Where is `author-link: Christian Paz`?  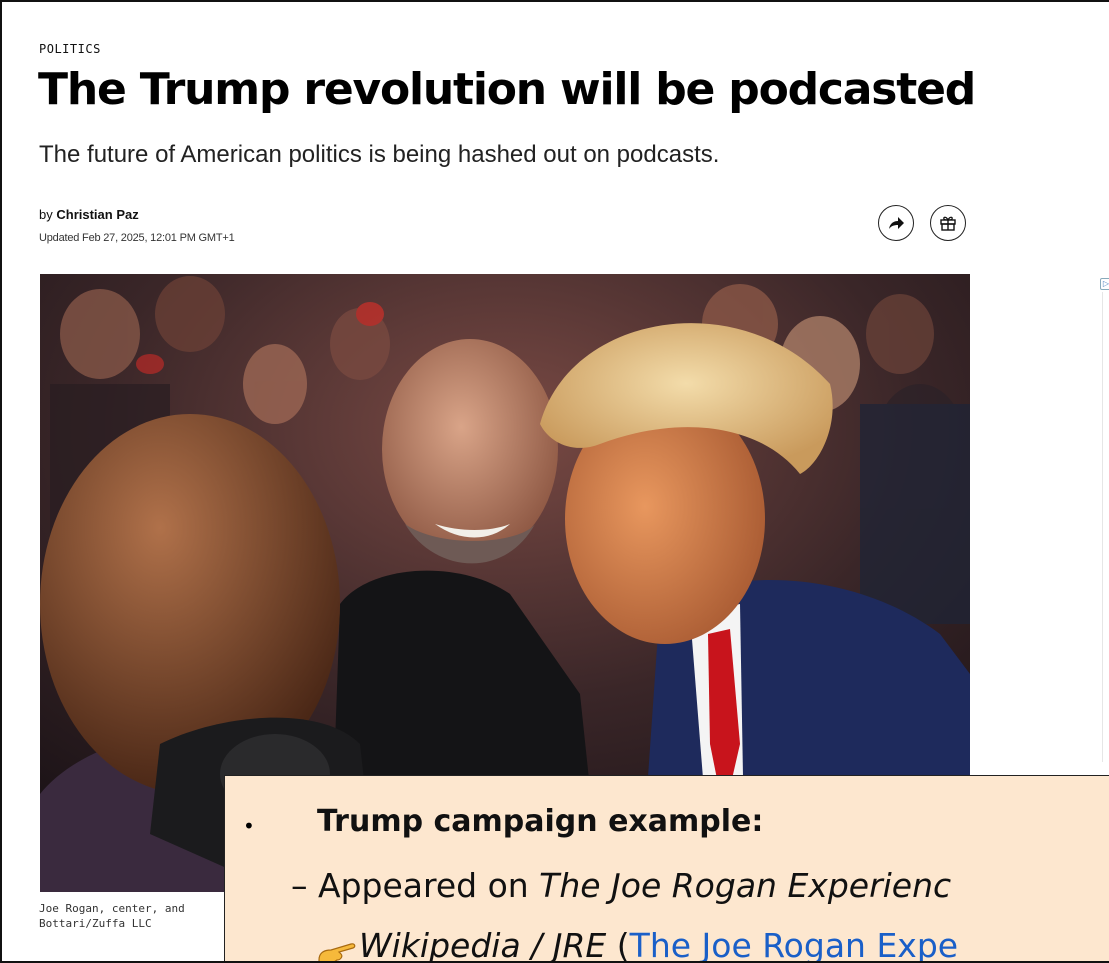 author-link: Christian Paz is located at coordinates (97, 214).